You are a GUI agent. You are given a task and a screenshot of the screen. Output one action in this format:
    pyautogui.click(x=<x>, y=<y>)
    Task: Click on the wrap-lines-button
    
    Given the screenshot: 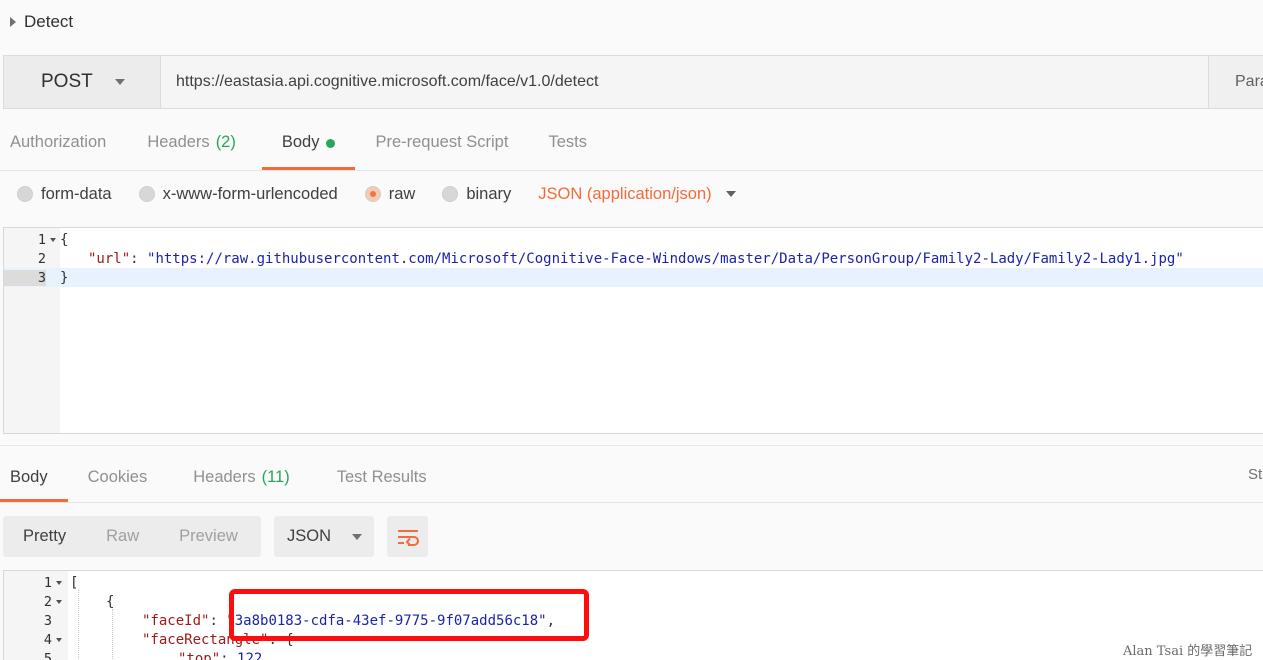 What is the action you would take?
    pyautogui.click(x=407, y=536)
    